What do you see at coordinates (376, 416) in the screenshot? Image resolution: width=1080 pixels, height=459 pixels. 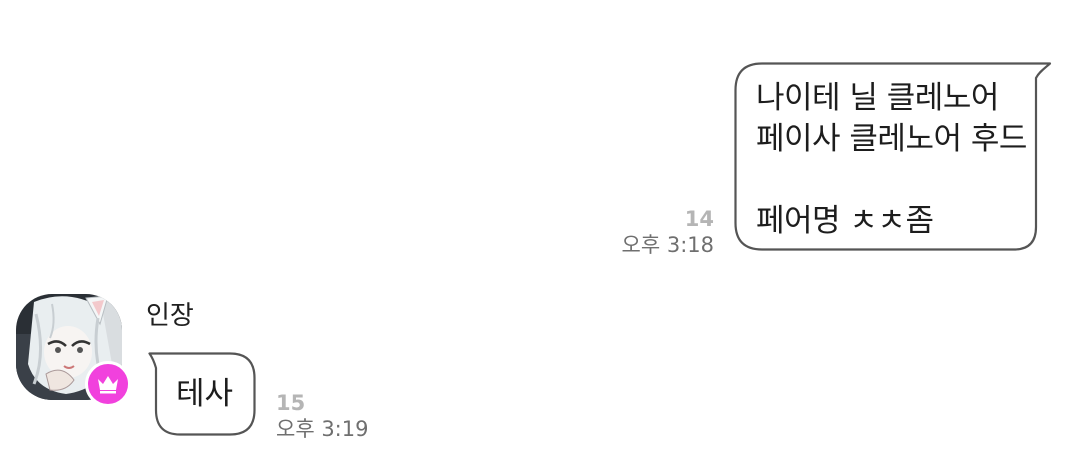 I see `incoming-message-meta: 15 오후 3:19` at bounding box center [376, 416].